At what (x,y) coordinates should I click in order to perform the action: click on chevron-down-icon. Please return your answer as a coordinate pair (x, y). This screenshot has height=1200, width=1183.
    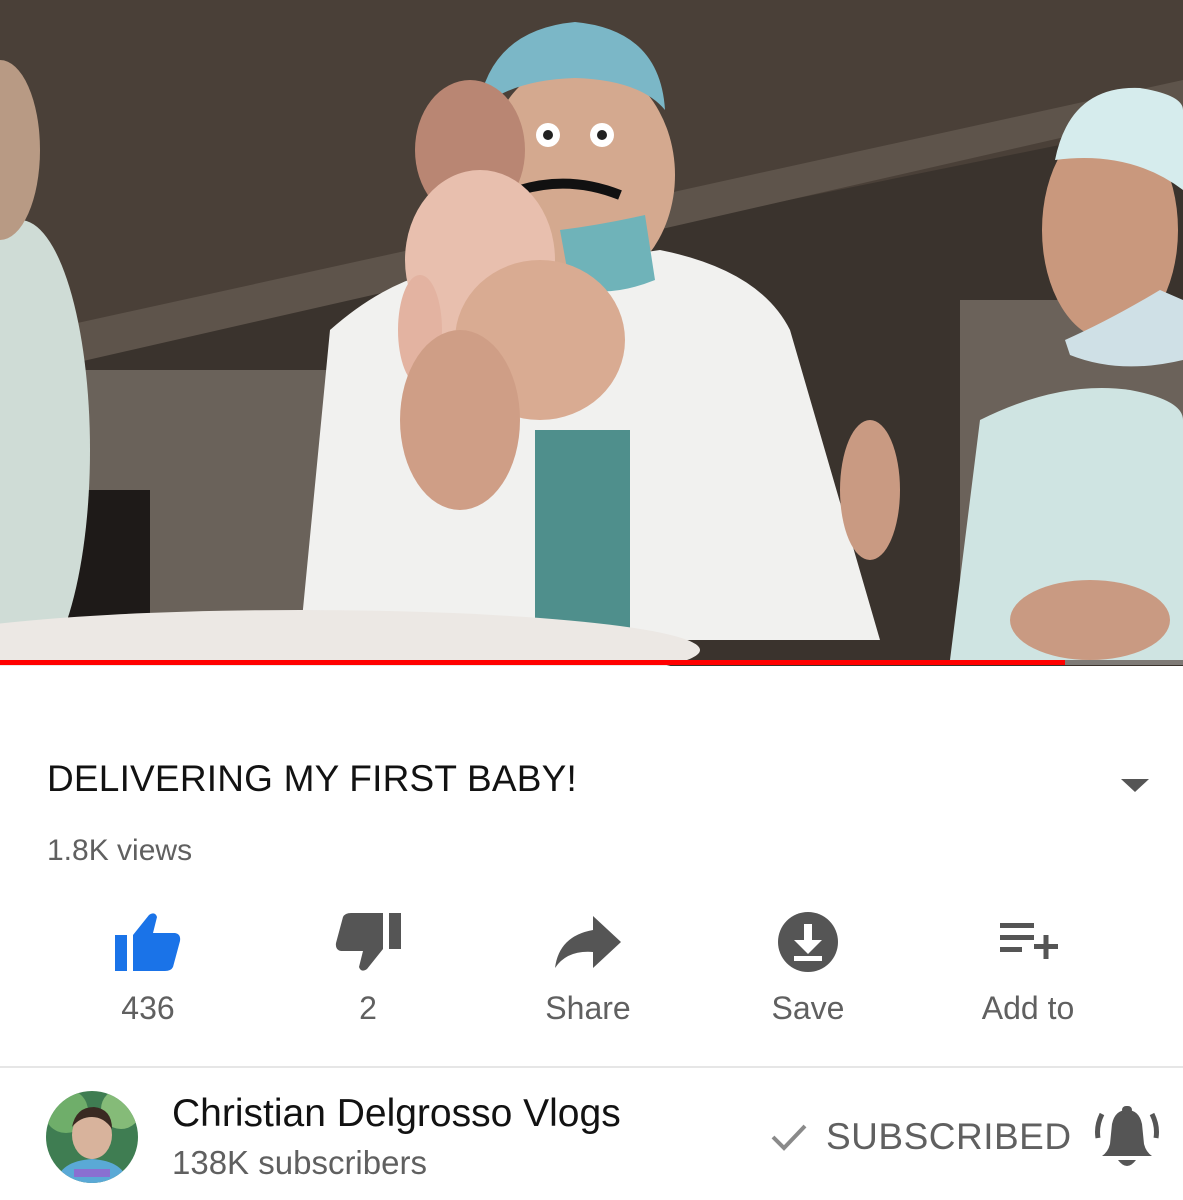
    Looking at the image, I should click on (1135, 785).